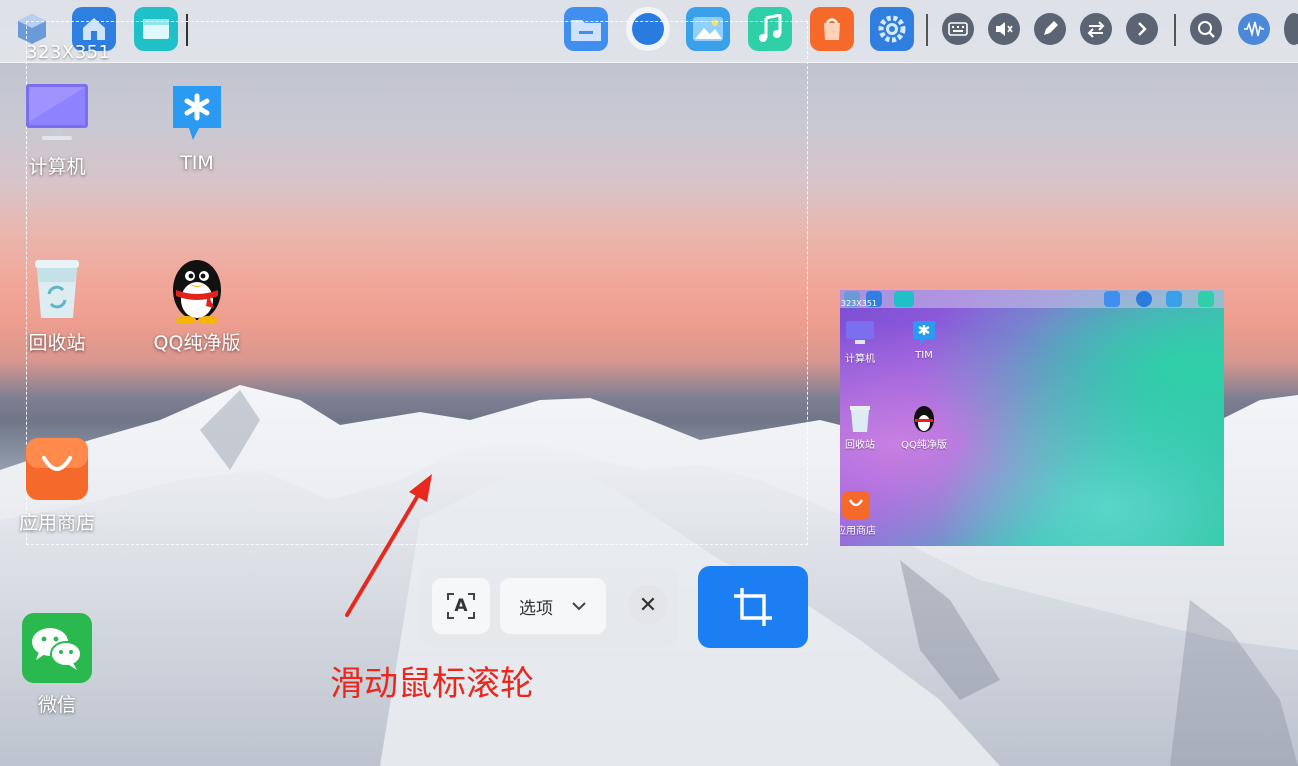  I want to click on close-icon: ✕, so click(648, 605).